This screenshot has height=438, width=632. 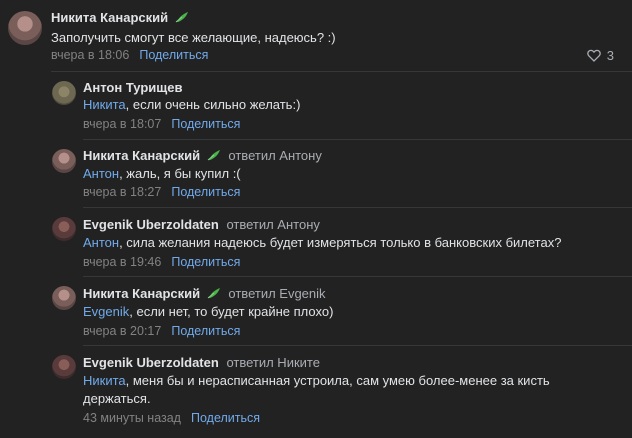 I want to click on author-line: Никита Канарский ответил Evgenik, so click(x=204, y=294).